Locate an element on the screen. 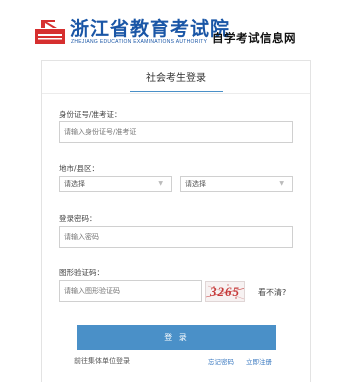 The height and width of the screenshot is (382, 364). id-number-input is located at coordinates (176, 132).